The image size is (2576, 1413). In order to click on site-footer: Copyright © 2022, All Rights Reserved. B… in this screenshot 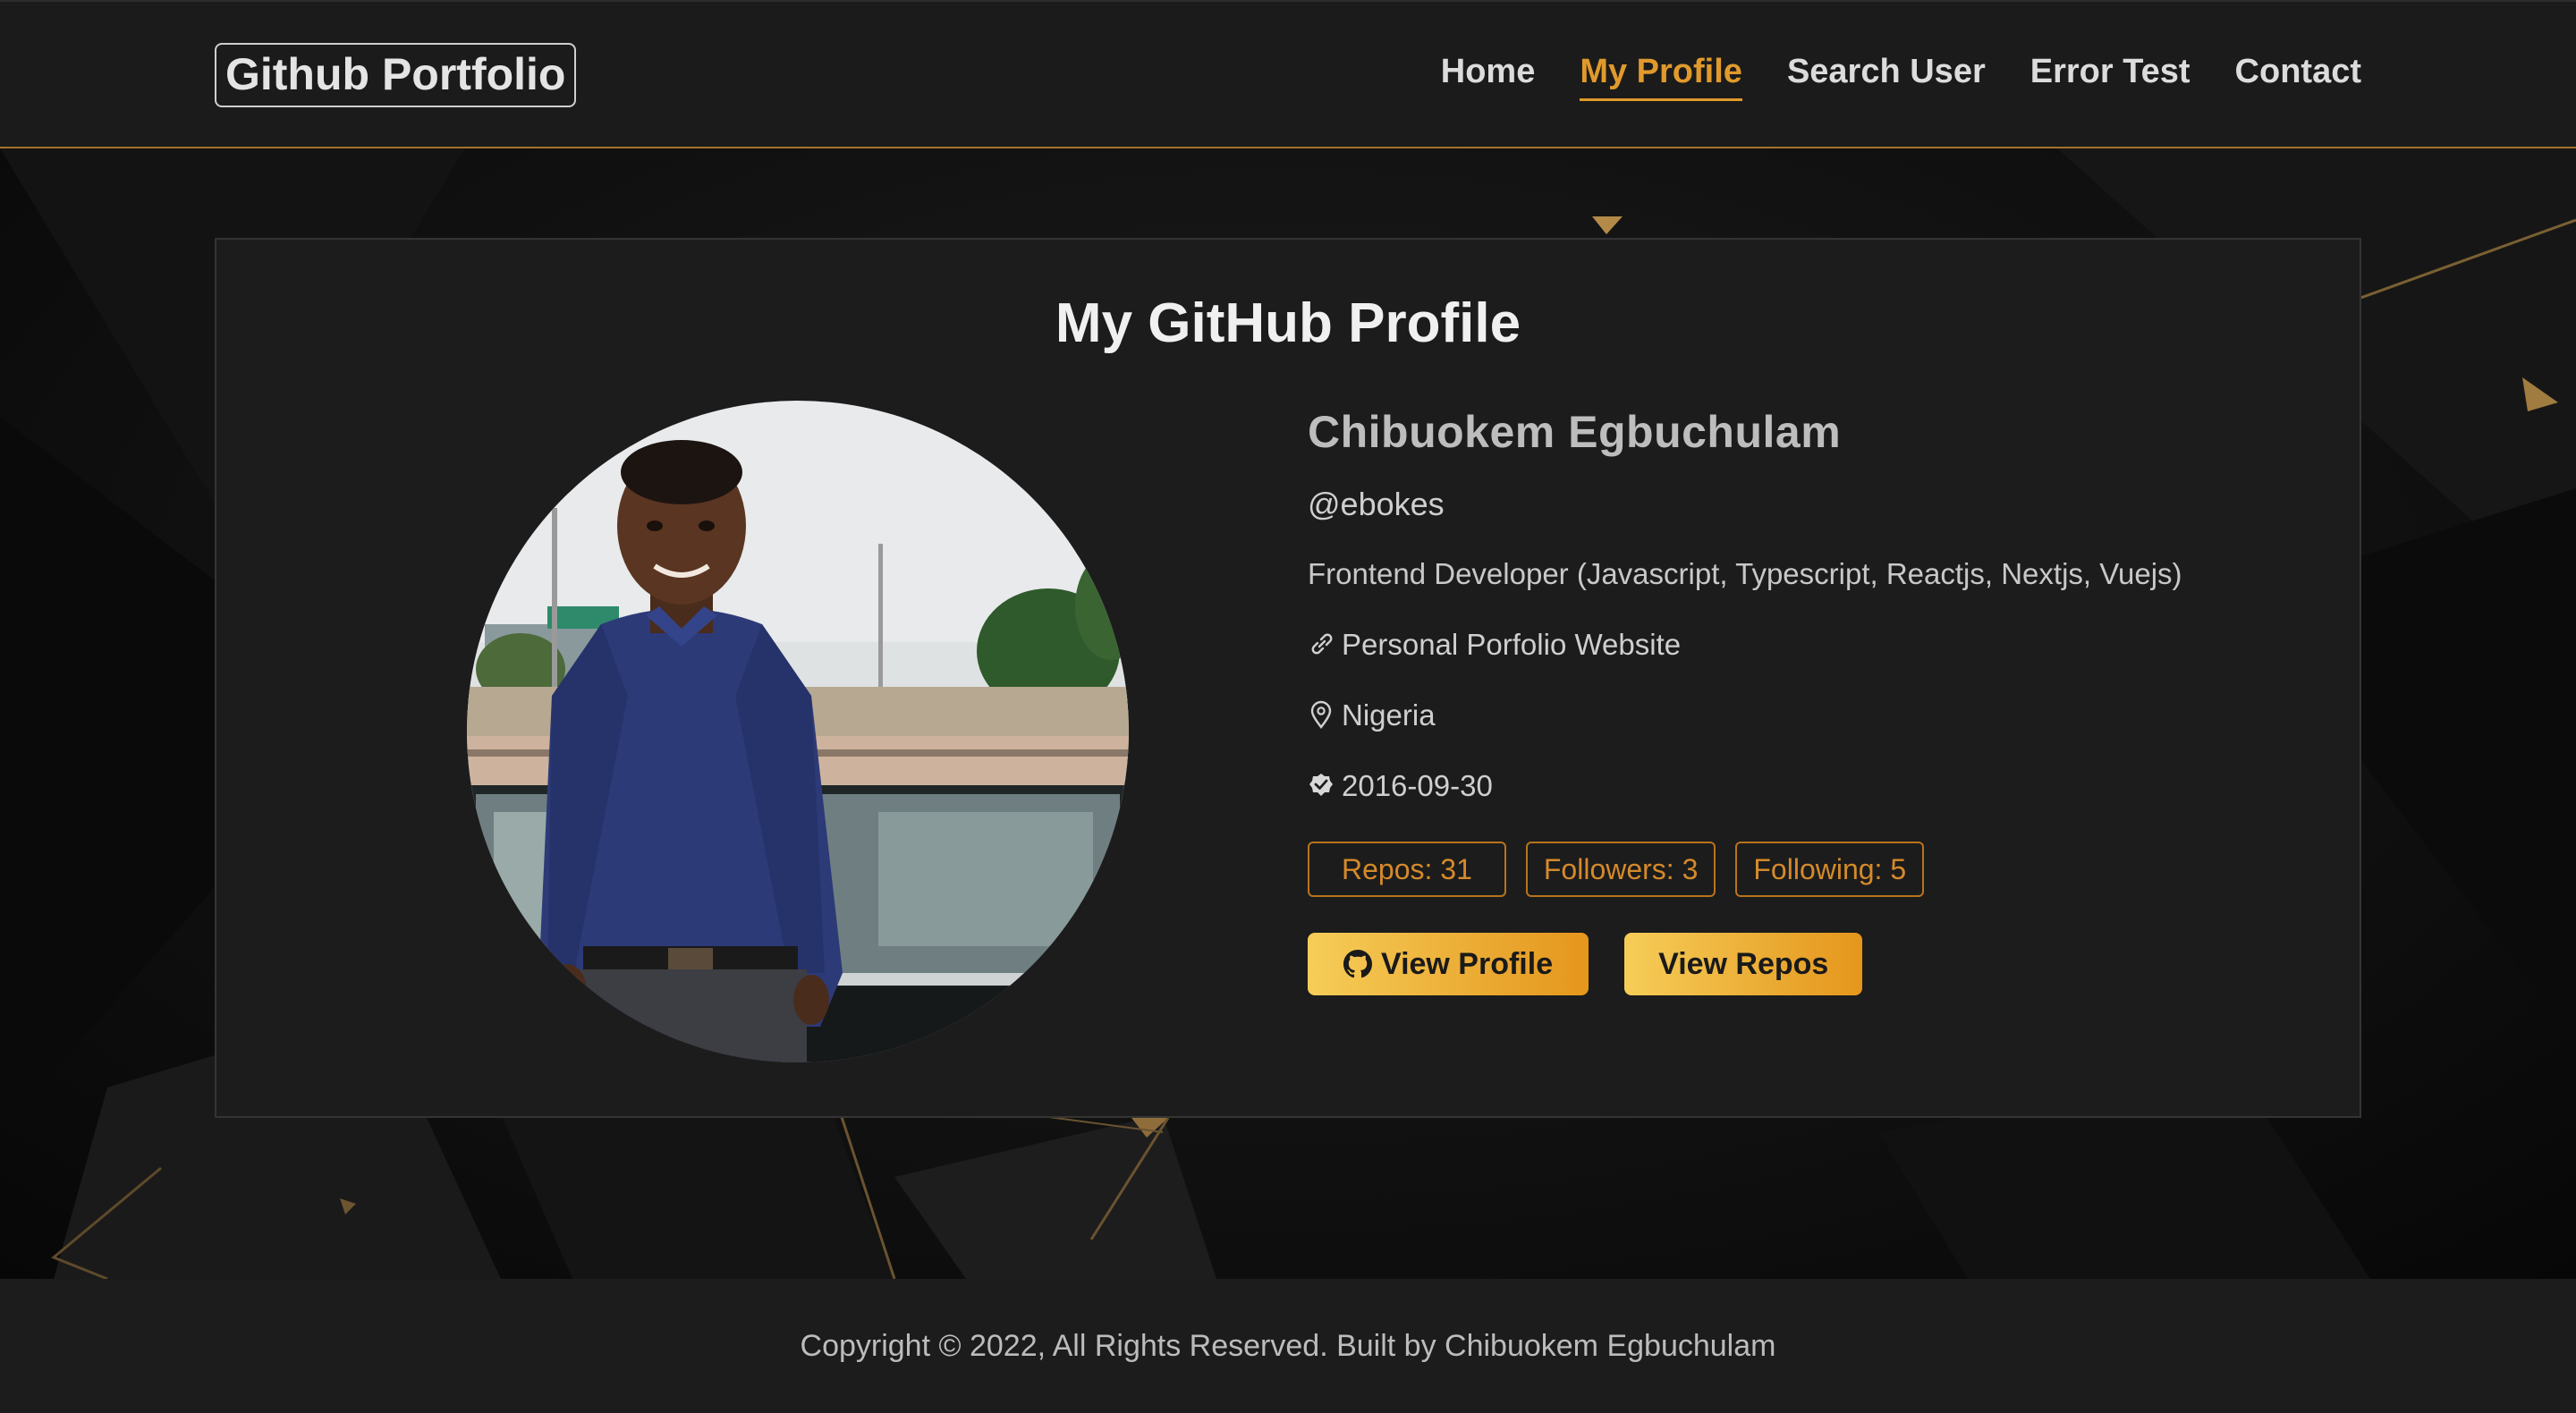, I will do `click(1288, 1346)`.